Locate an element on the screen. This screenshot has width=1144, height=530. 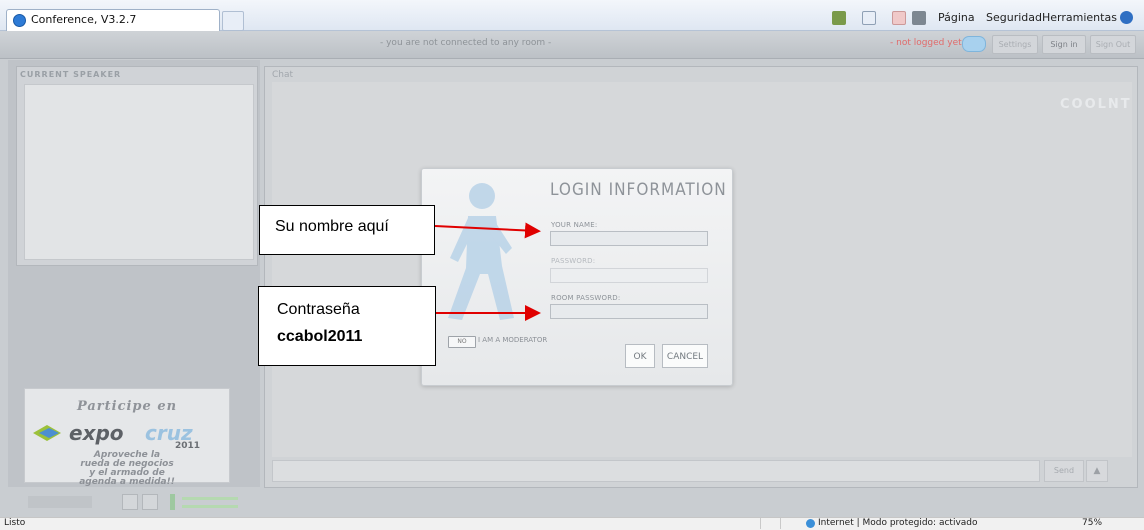
sign-in-button: Sign in is located at coordinates (1064, 44).